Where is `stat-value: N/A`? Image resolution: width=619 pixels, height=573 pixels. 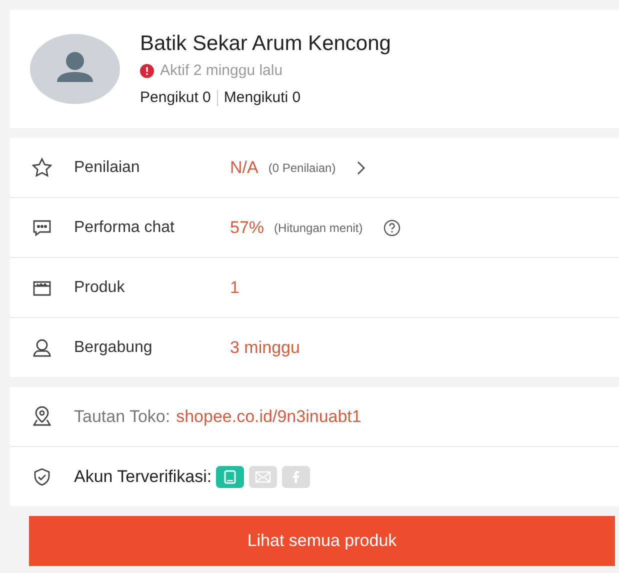
stat-value: N/A is located at coordinates (244, 168).